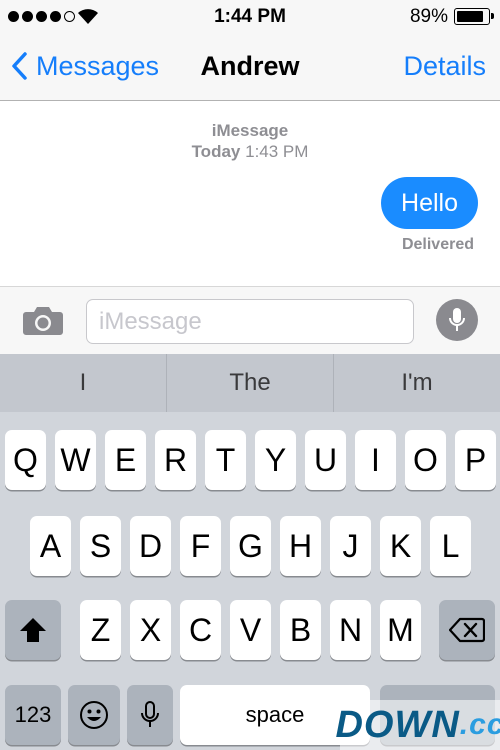  I want to click on key-o: O, so click(425, 460).